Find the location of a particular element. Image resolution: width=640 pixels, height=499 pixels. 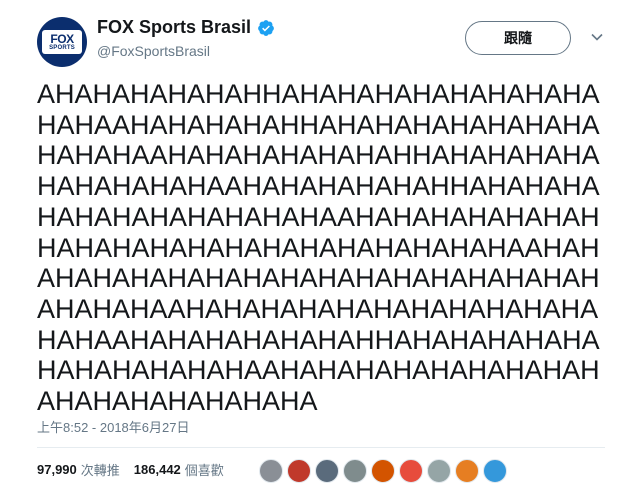

likes-count: 186,442 is located at coordinates (157, 469).